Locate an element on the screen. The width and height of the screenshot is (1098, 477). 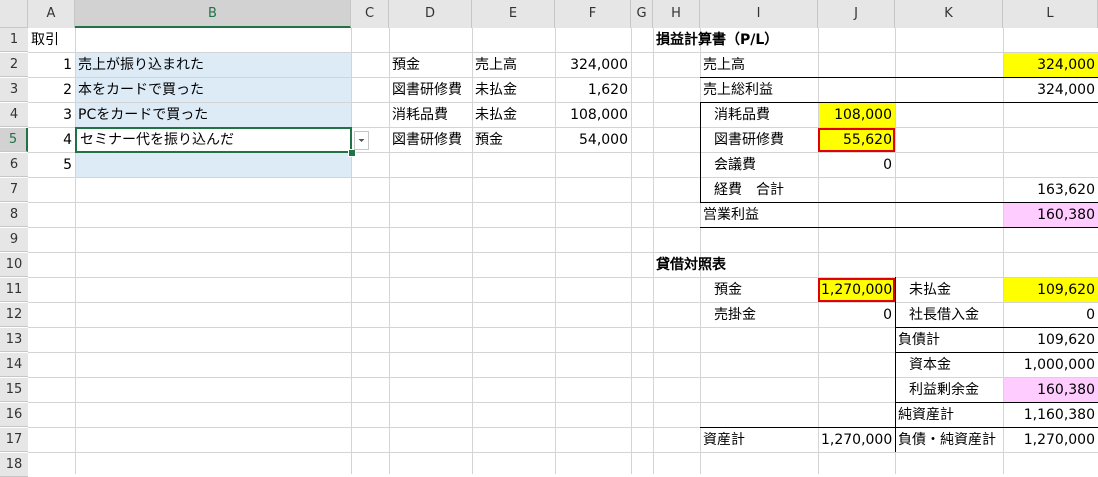
bs-capital-value: 1,000,000 is located at coordinates (1050, 365).